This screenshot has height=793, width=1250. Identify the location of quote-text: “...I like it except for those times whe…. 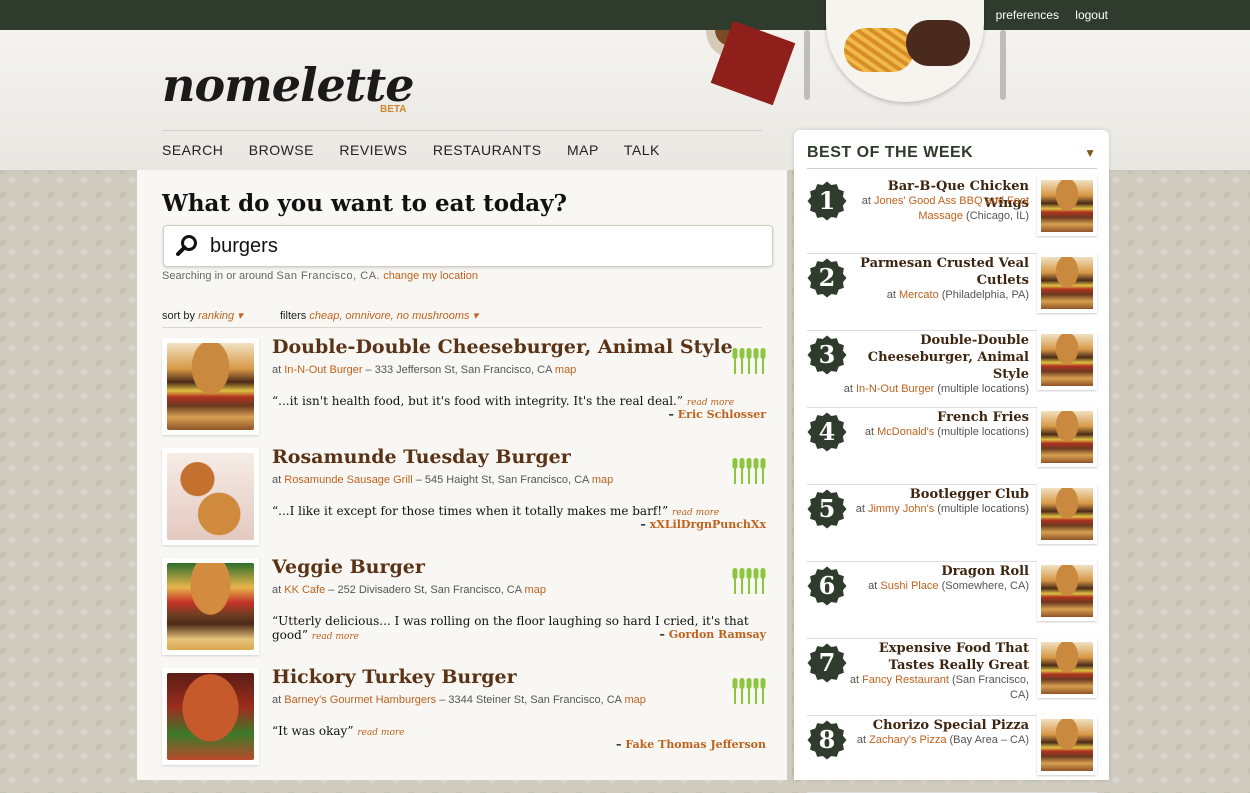
(470, 511).